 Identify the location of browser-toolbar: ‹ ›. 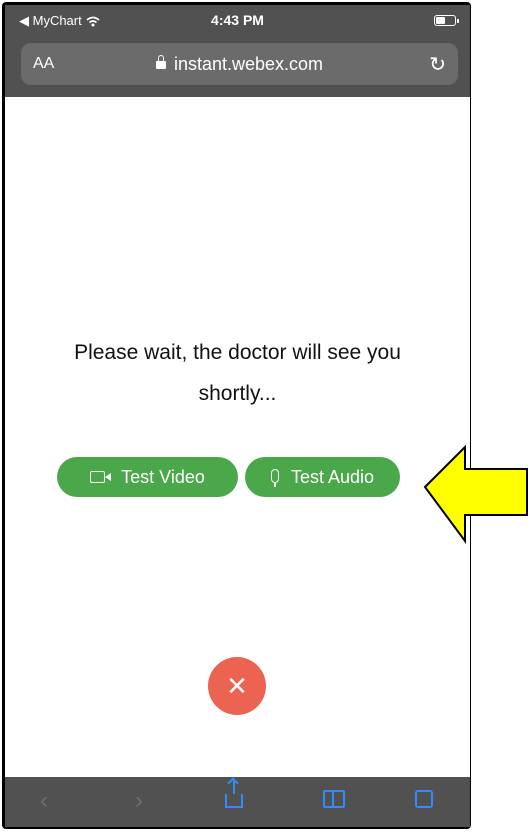
(237, 802).